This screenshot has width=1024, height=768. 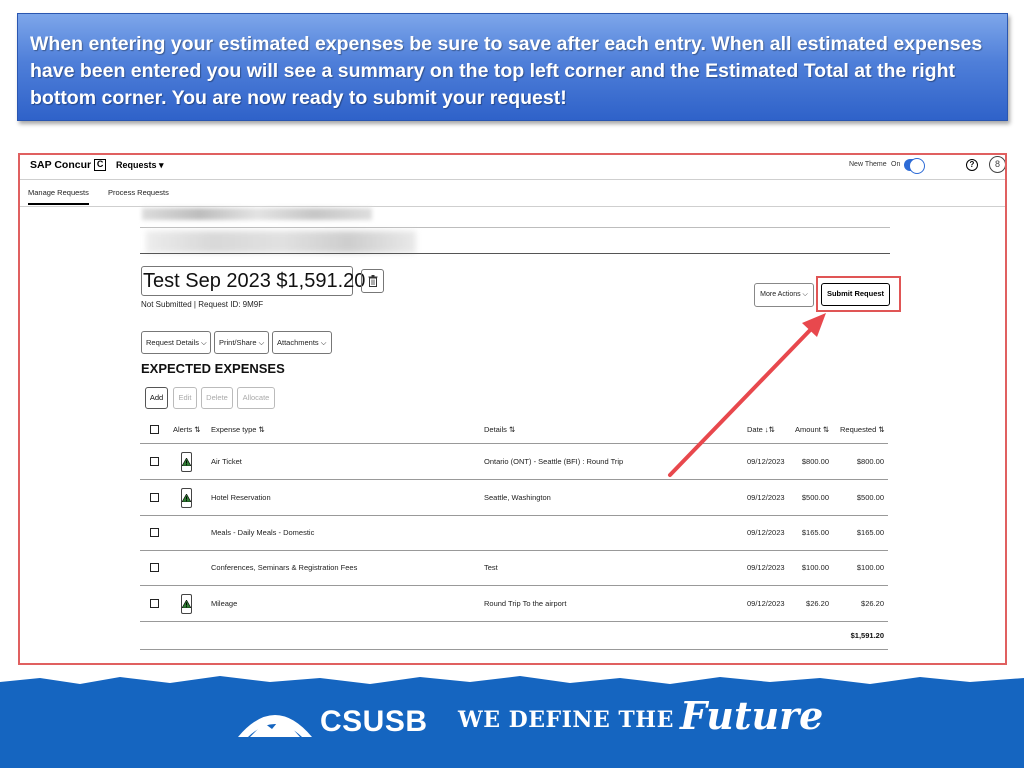 What do you see at coordinates (815, 497) in the screenshot?
I see `amount-cell: $500.00` at bounding box center [815, 497].